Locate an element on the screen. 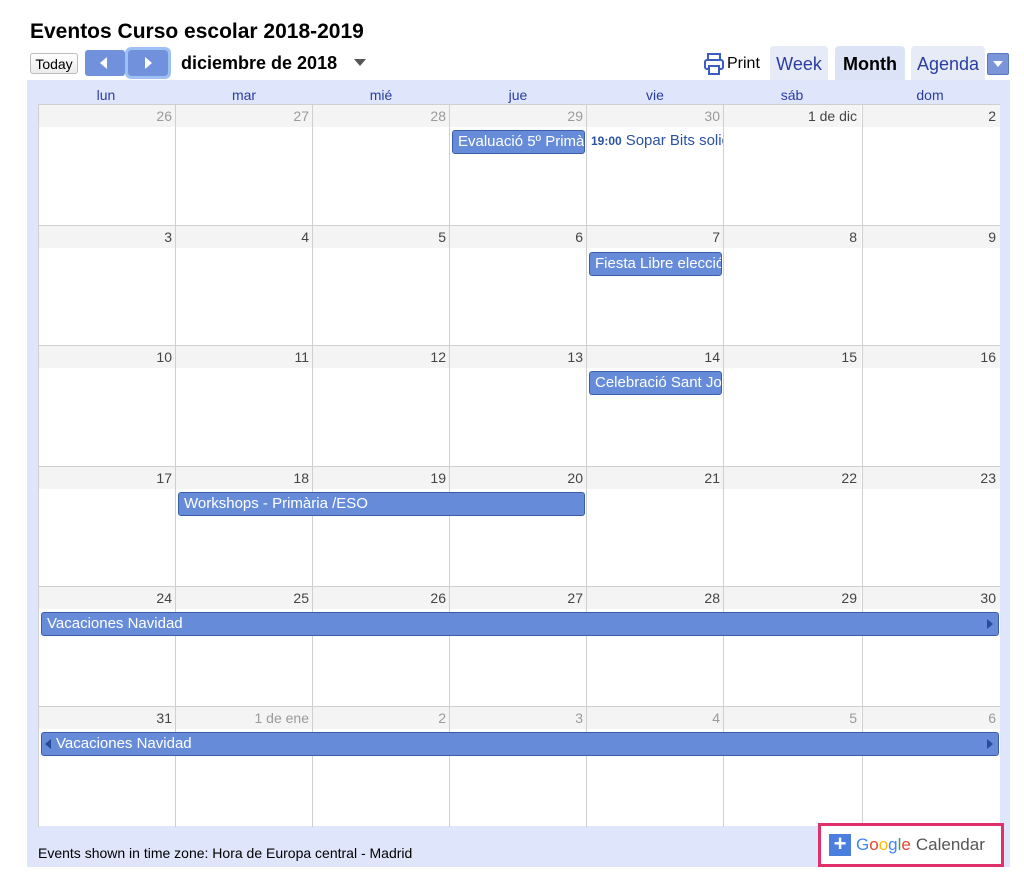 This screenshot has height=882, width=1024. event-celebracio: Celebració Sant Jordi is located at coordinates (655, 383).